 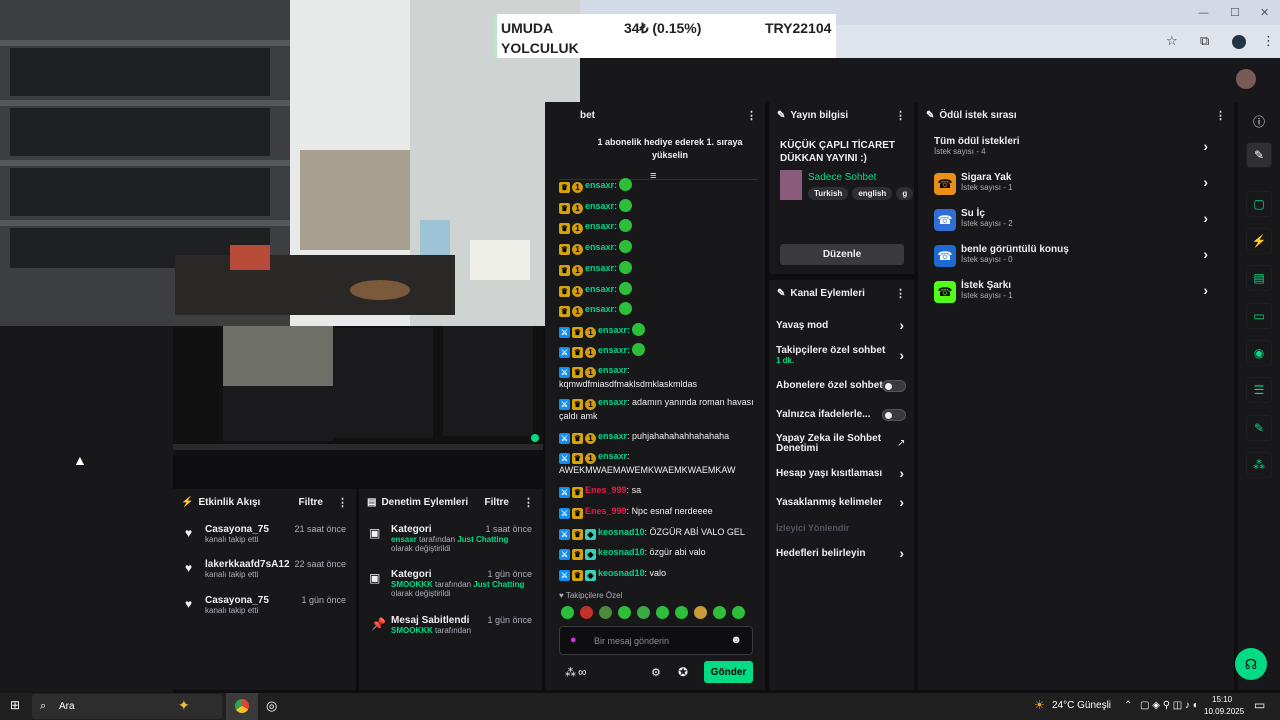 I want to click on reward-row: ☎ İstek Şarkı İstek sayısı - 1 ›, so click(x=1084, y=291).